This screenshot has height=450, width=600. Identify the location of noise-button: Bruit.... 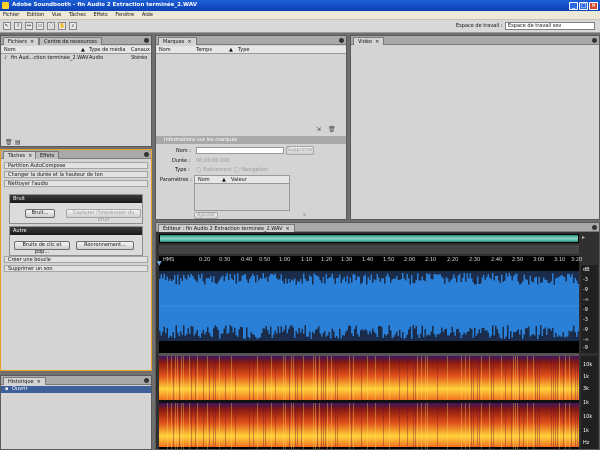
(40, 213).